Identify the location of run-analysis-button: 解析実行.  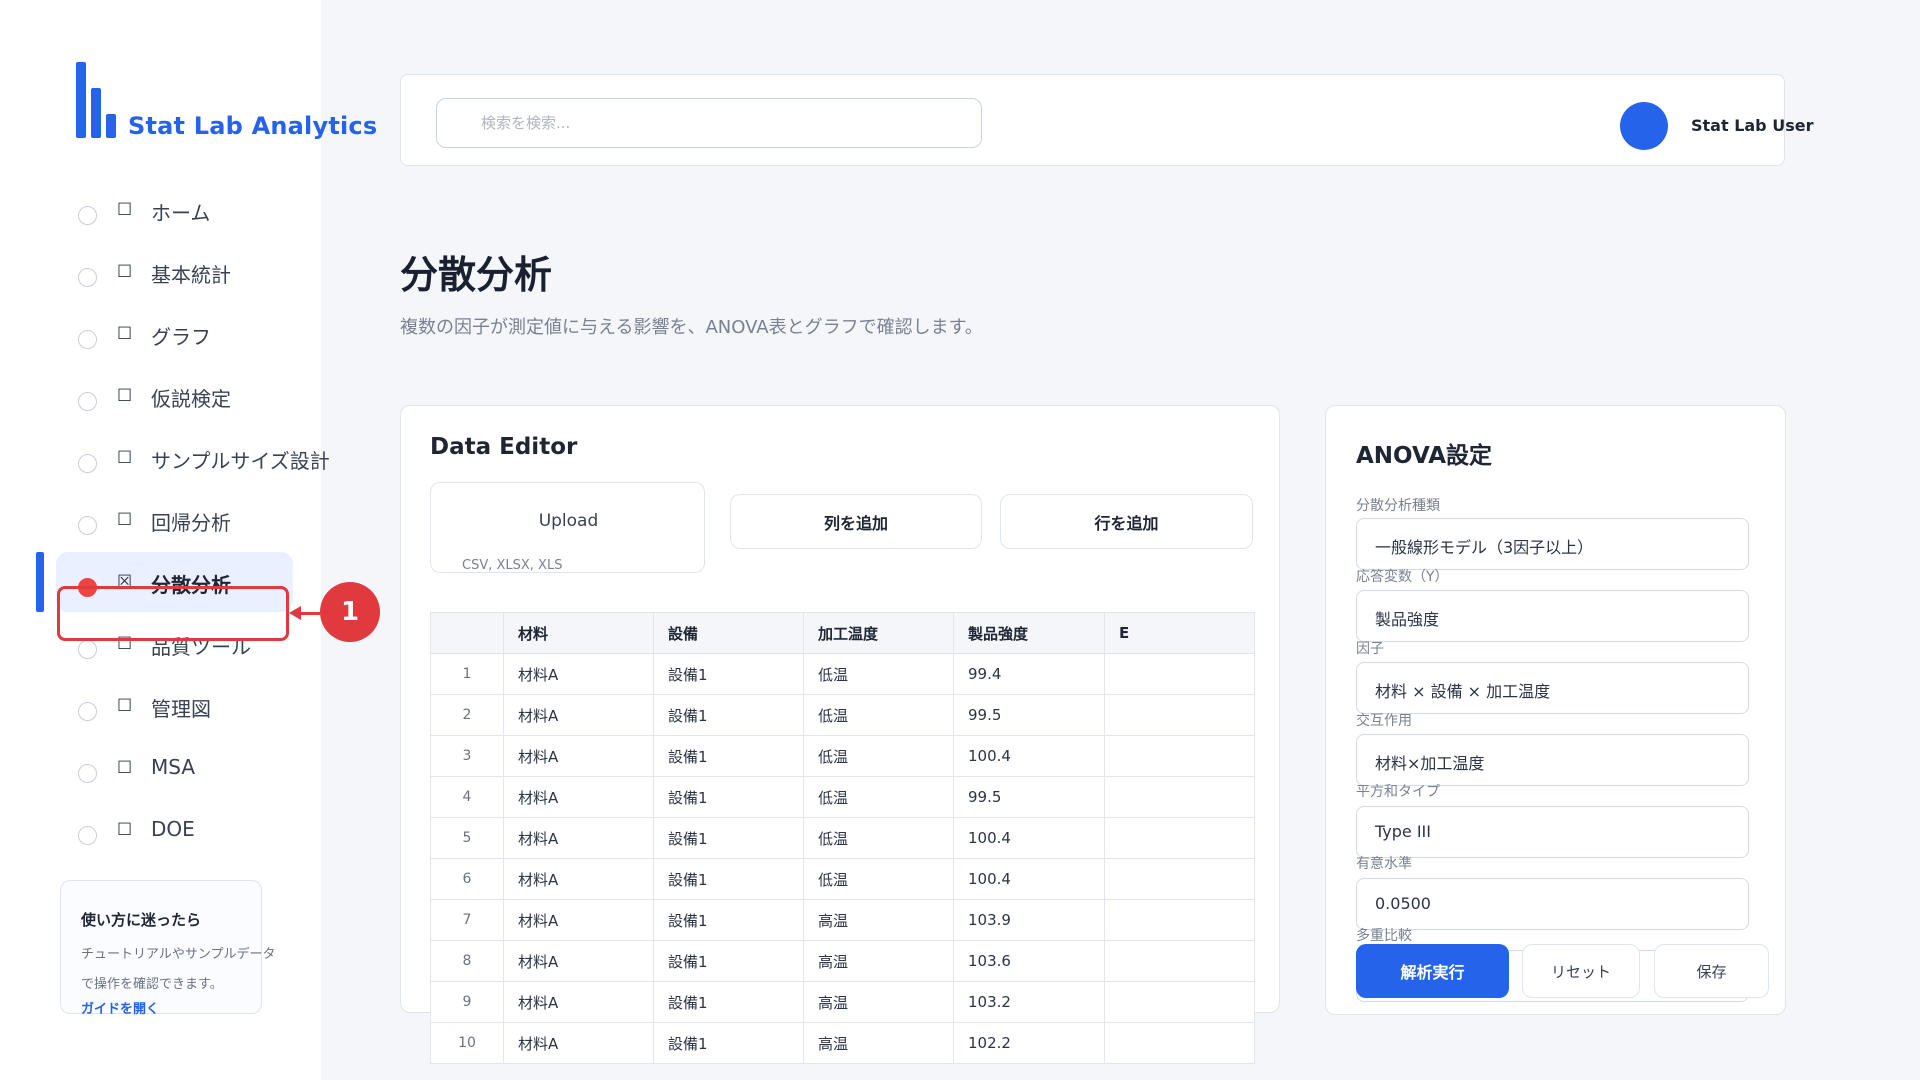
(1432, 971).